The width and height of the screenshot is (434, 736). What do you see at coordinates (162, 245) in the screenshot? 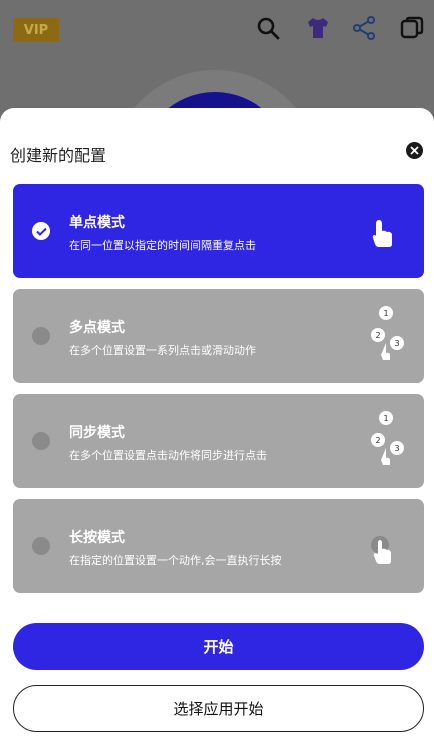
I see `mode-description: 在同一位置以指定的时间间隔重复点击` at bounding box center [162, 245].